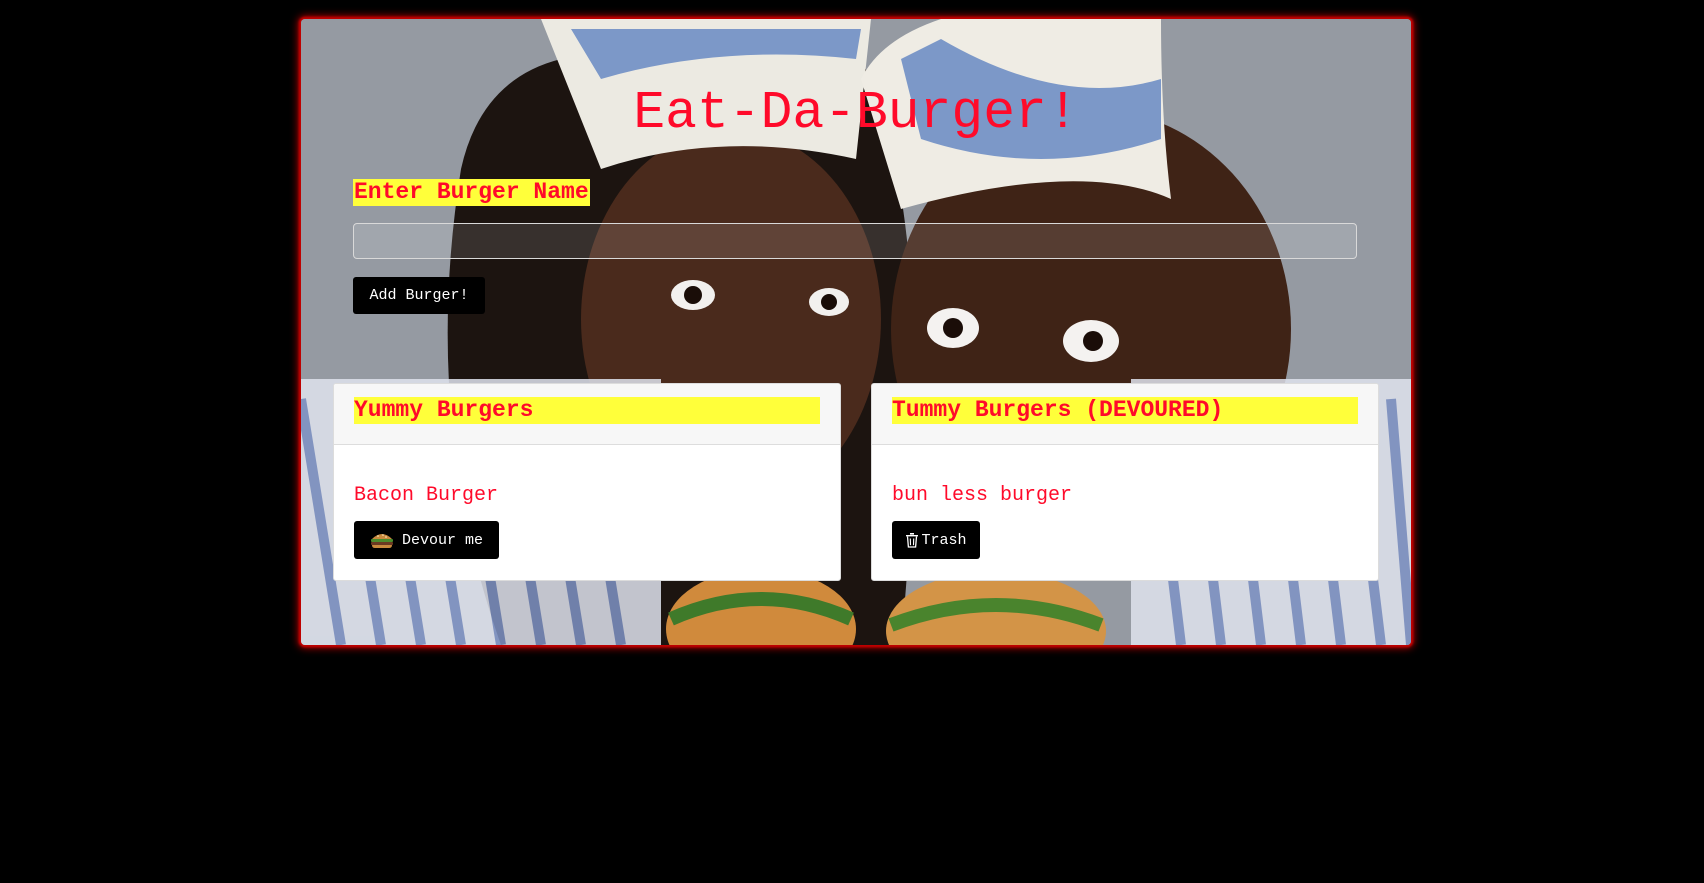 This screenshot has height=883, width=1704. I want to click on trash-button-label: Trash, so click(944, 540).